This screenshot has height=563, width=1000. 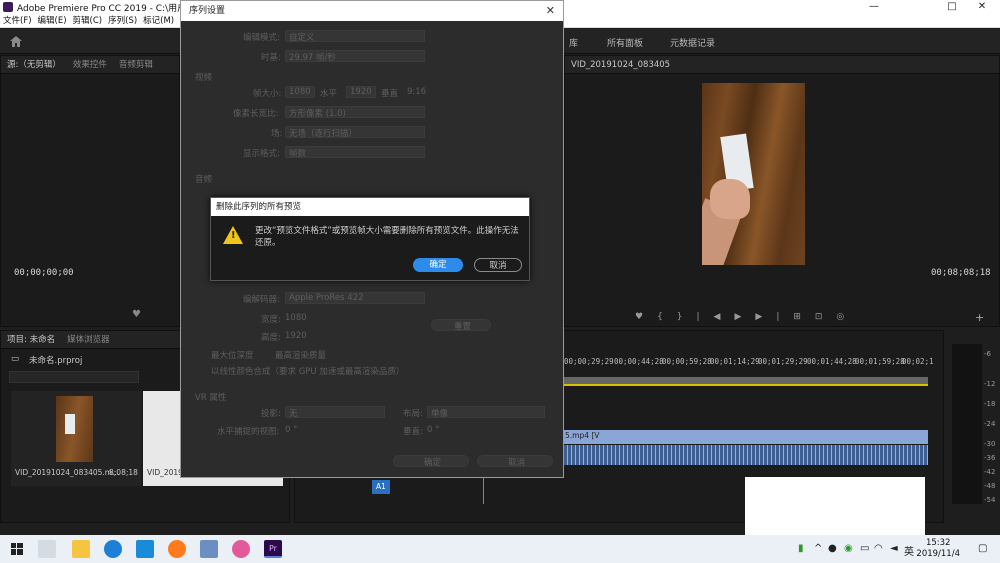 What do you see at coordinates (31, 339) in the screenshot?
I see `tab-project: 项目: 未命名` at bounding box center [31, 339].